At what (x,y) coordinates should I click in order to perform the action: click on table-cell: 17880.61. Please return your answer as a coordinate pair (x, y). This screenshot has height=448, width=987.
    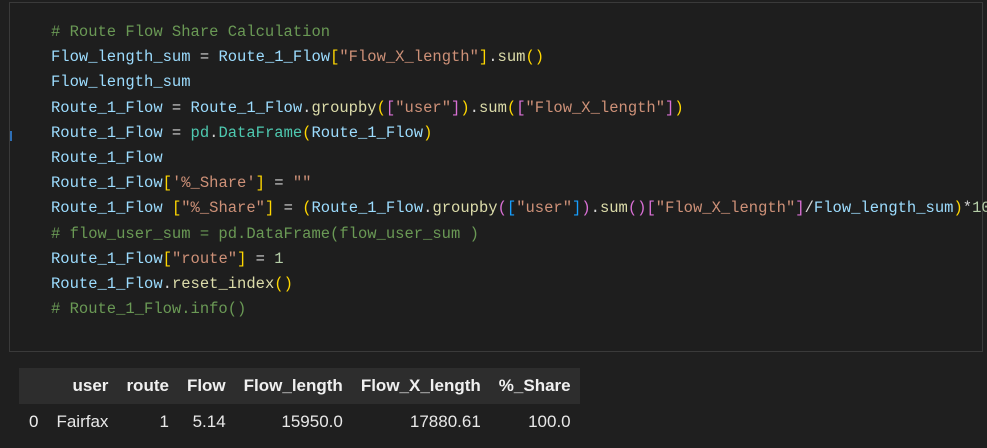
    Looking at the image, I should click on (445, 421).